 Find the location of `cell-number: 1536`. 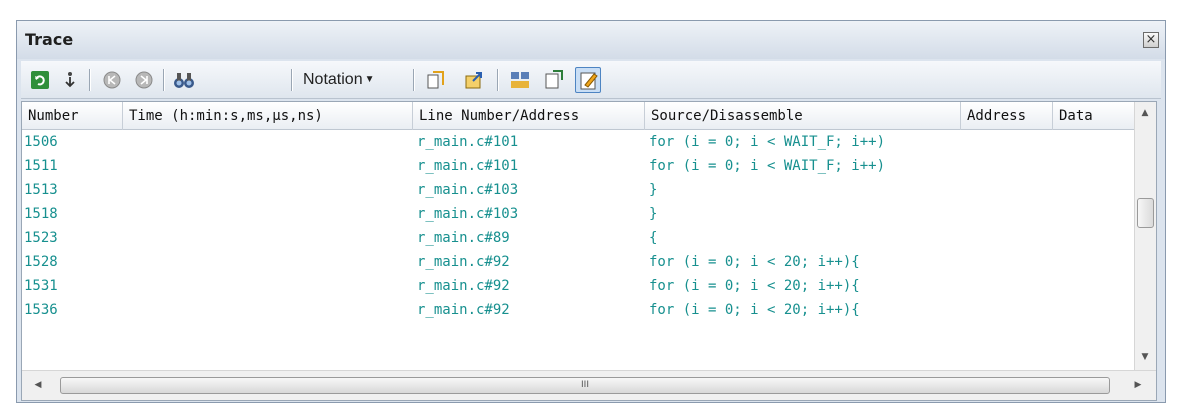

cell-number: 1536 is located at coordinates (41, 310).